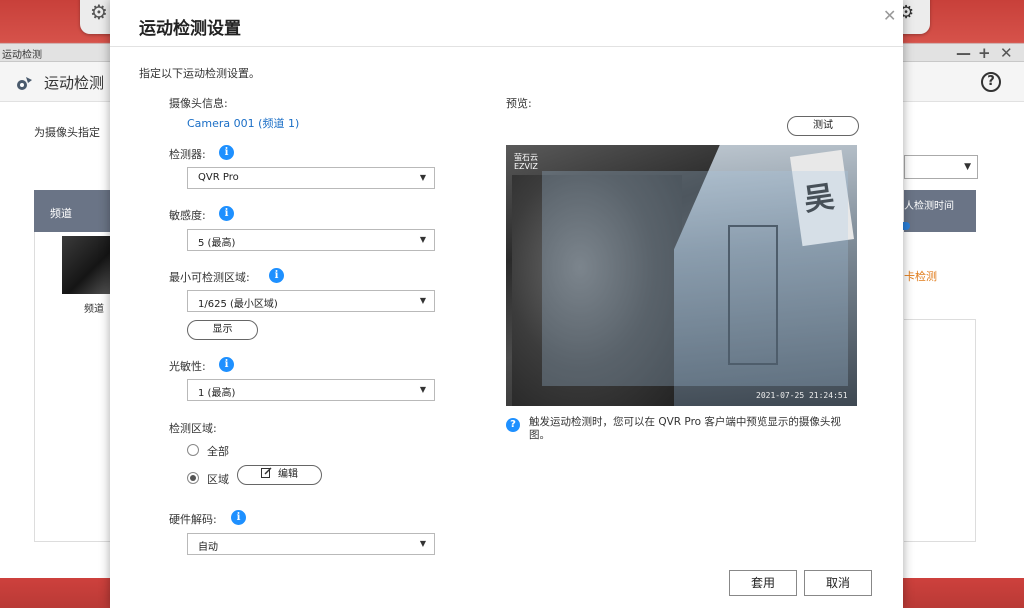 The width and height of the screenshot is (1024, 608). What do you see at coordinates (929, 204) in the screenshot?
I see `detection-time-header-label: 人检测时间` at bounding box center [929, 204].